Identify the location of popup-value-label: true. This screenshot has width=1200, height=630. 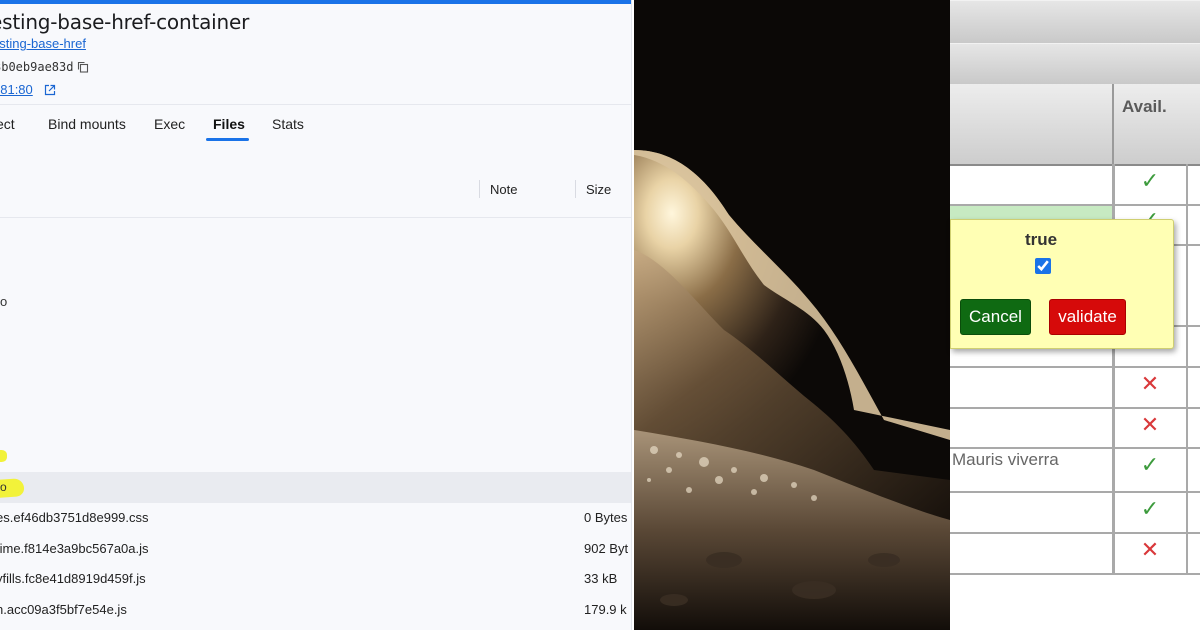
(1041, 239).